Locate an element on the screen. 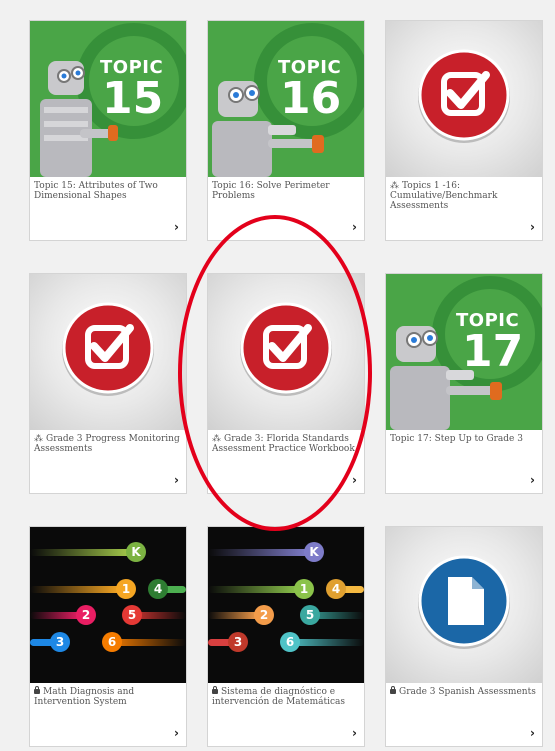  card-label: Grade 3 Spanish Assessments is located at coordinates (465, 691).